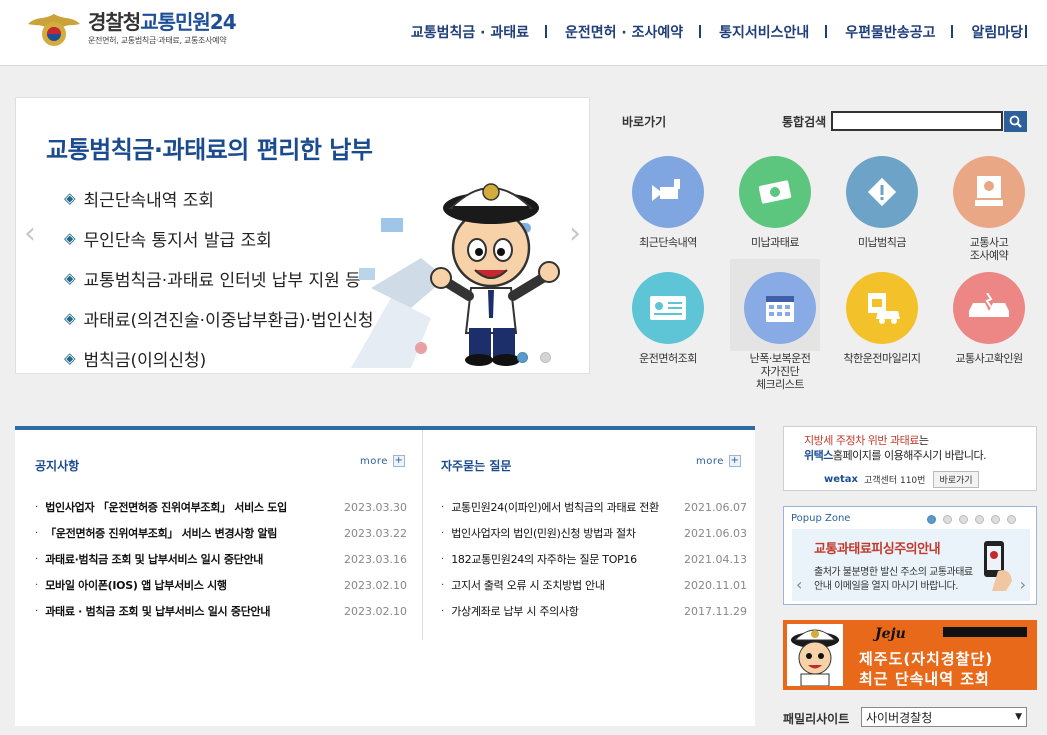 Image resolution: width=1047 pixels, height=735 pixels. I want to click on warning-icon, so click(882, 192).